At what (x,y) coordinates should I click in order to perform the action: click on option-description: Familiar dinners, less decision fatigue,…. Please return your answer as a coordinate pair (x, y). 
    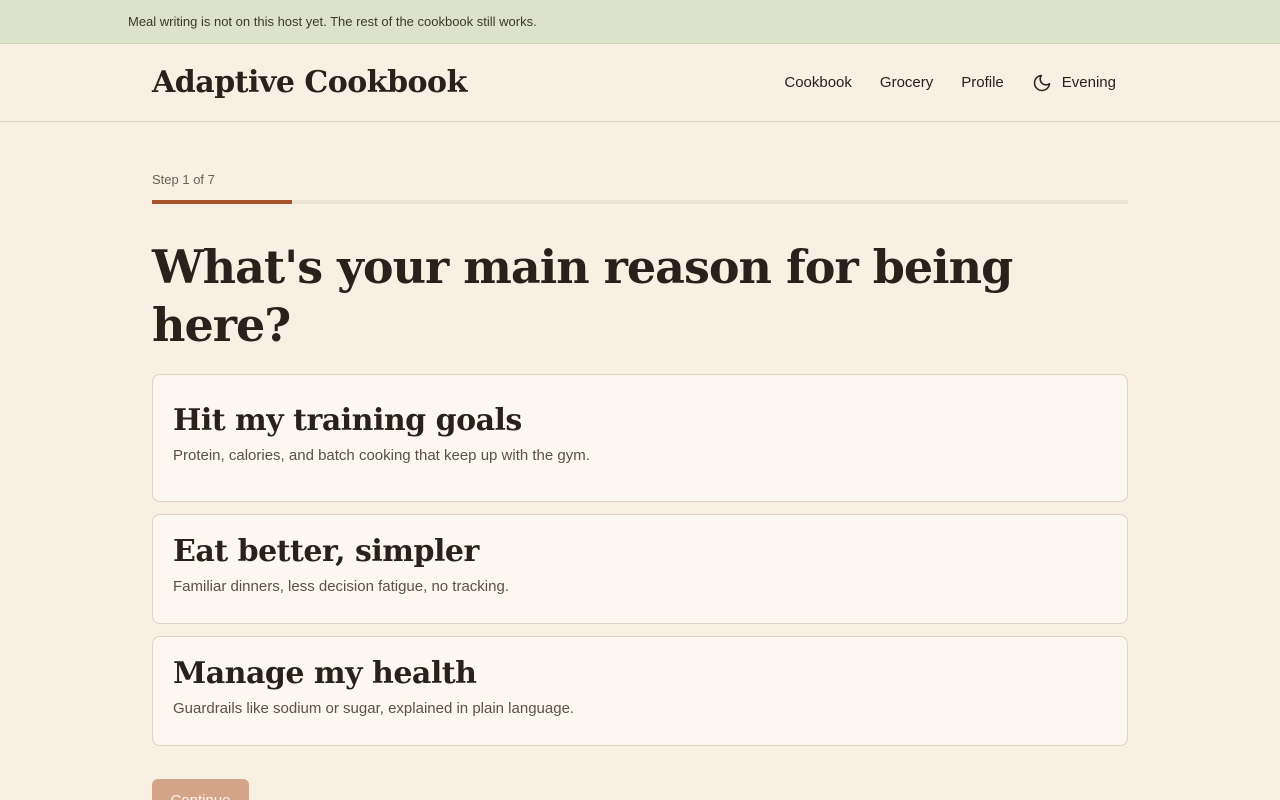
    Looking at the image, I should click on (341, 586).